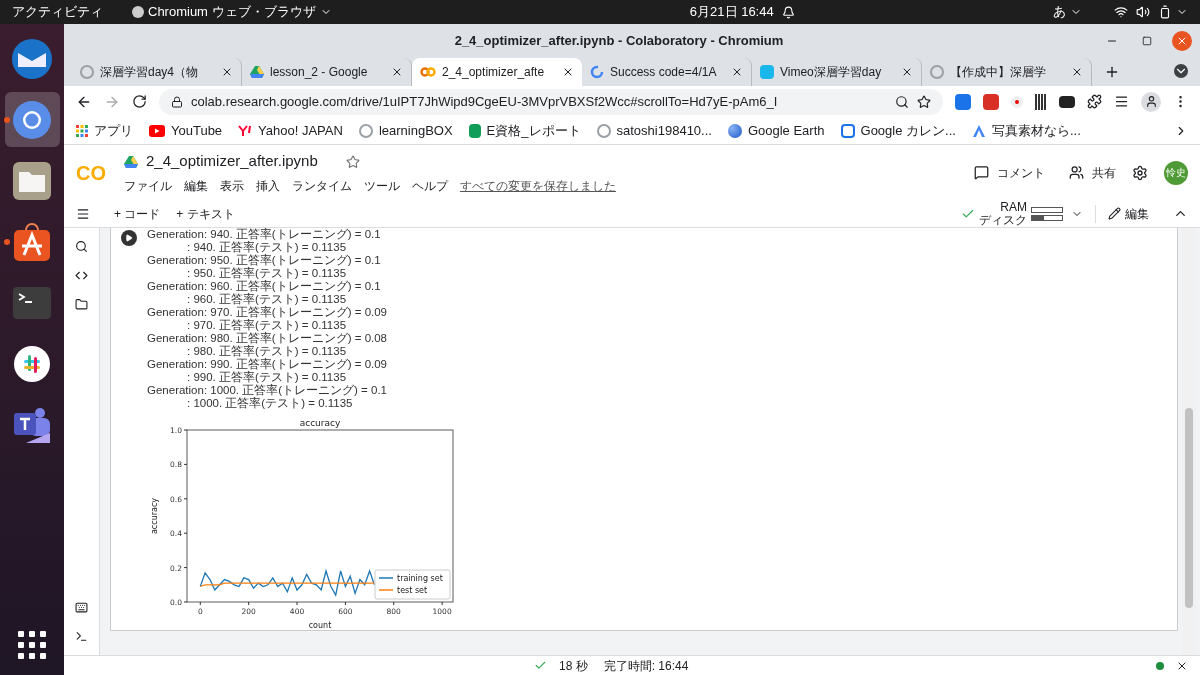 The height and width of the screenshot is (675, 1200). What do you see at coordinates (831, 72) in the screenshot?
I see `tab-title: Vimeo深層学習day` at bounding box center [831, 72].